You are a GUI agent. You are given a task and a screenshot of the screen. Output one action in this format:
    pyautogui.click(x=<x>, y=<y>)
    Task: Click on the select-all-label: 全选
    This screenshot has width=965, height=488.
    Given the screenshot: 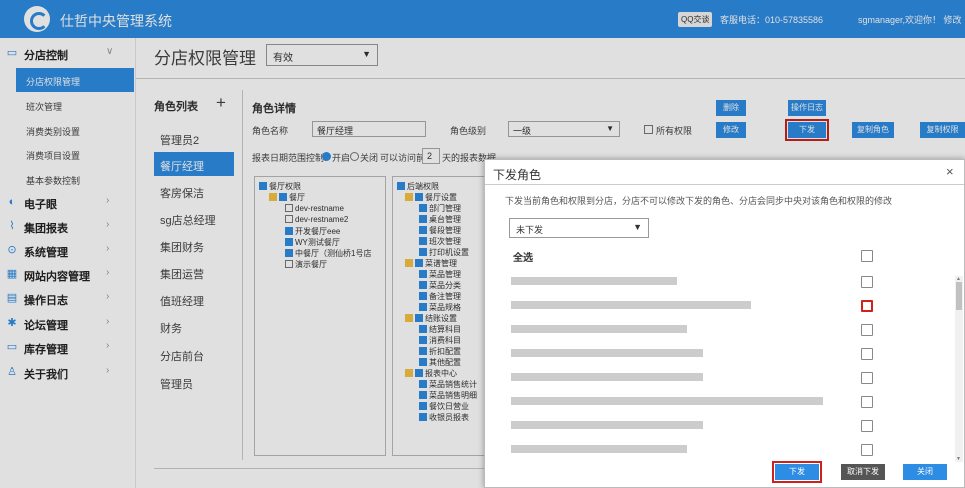 What is the action you would take?
    pyautogui.click(x=523, y=258)
    